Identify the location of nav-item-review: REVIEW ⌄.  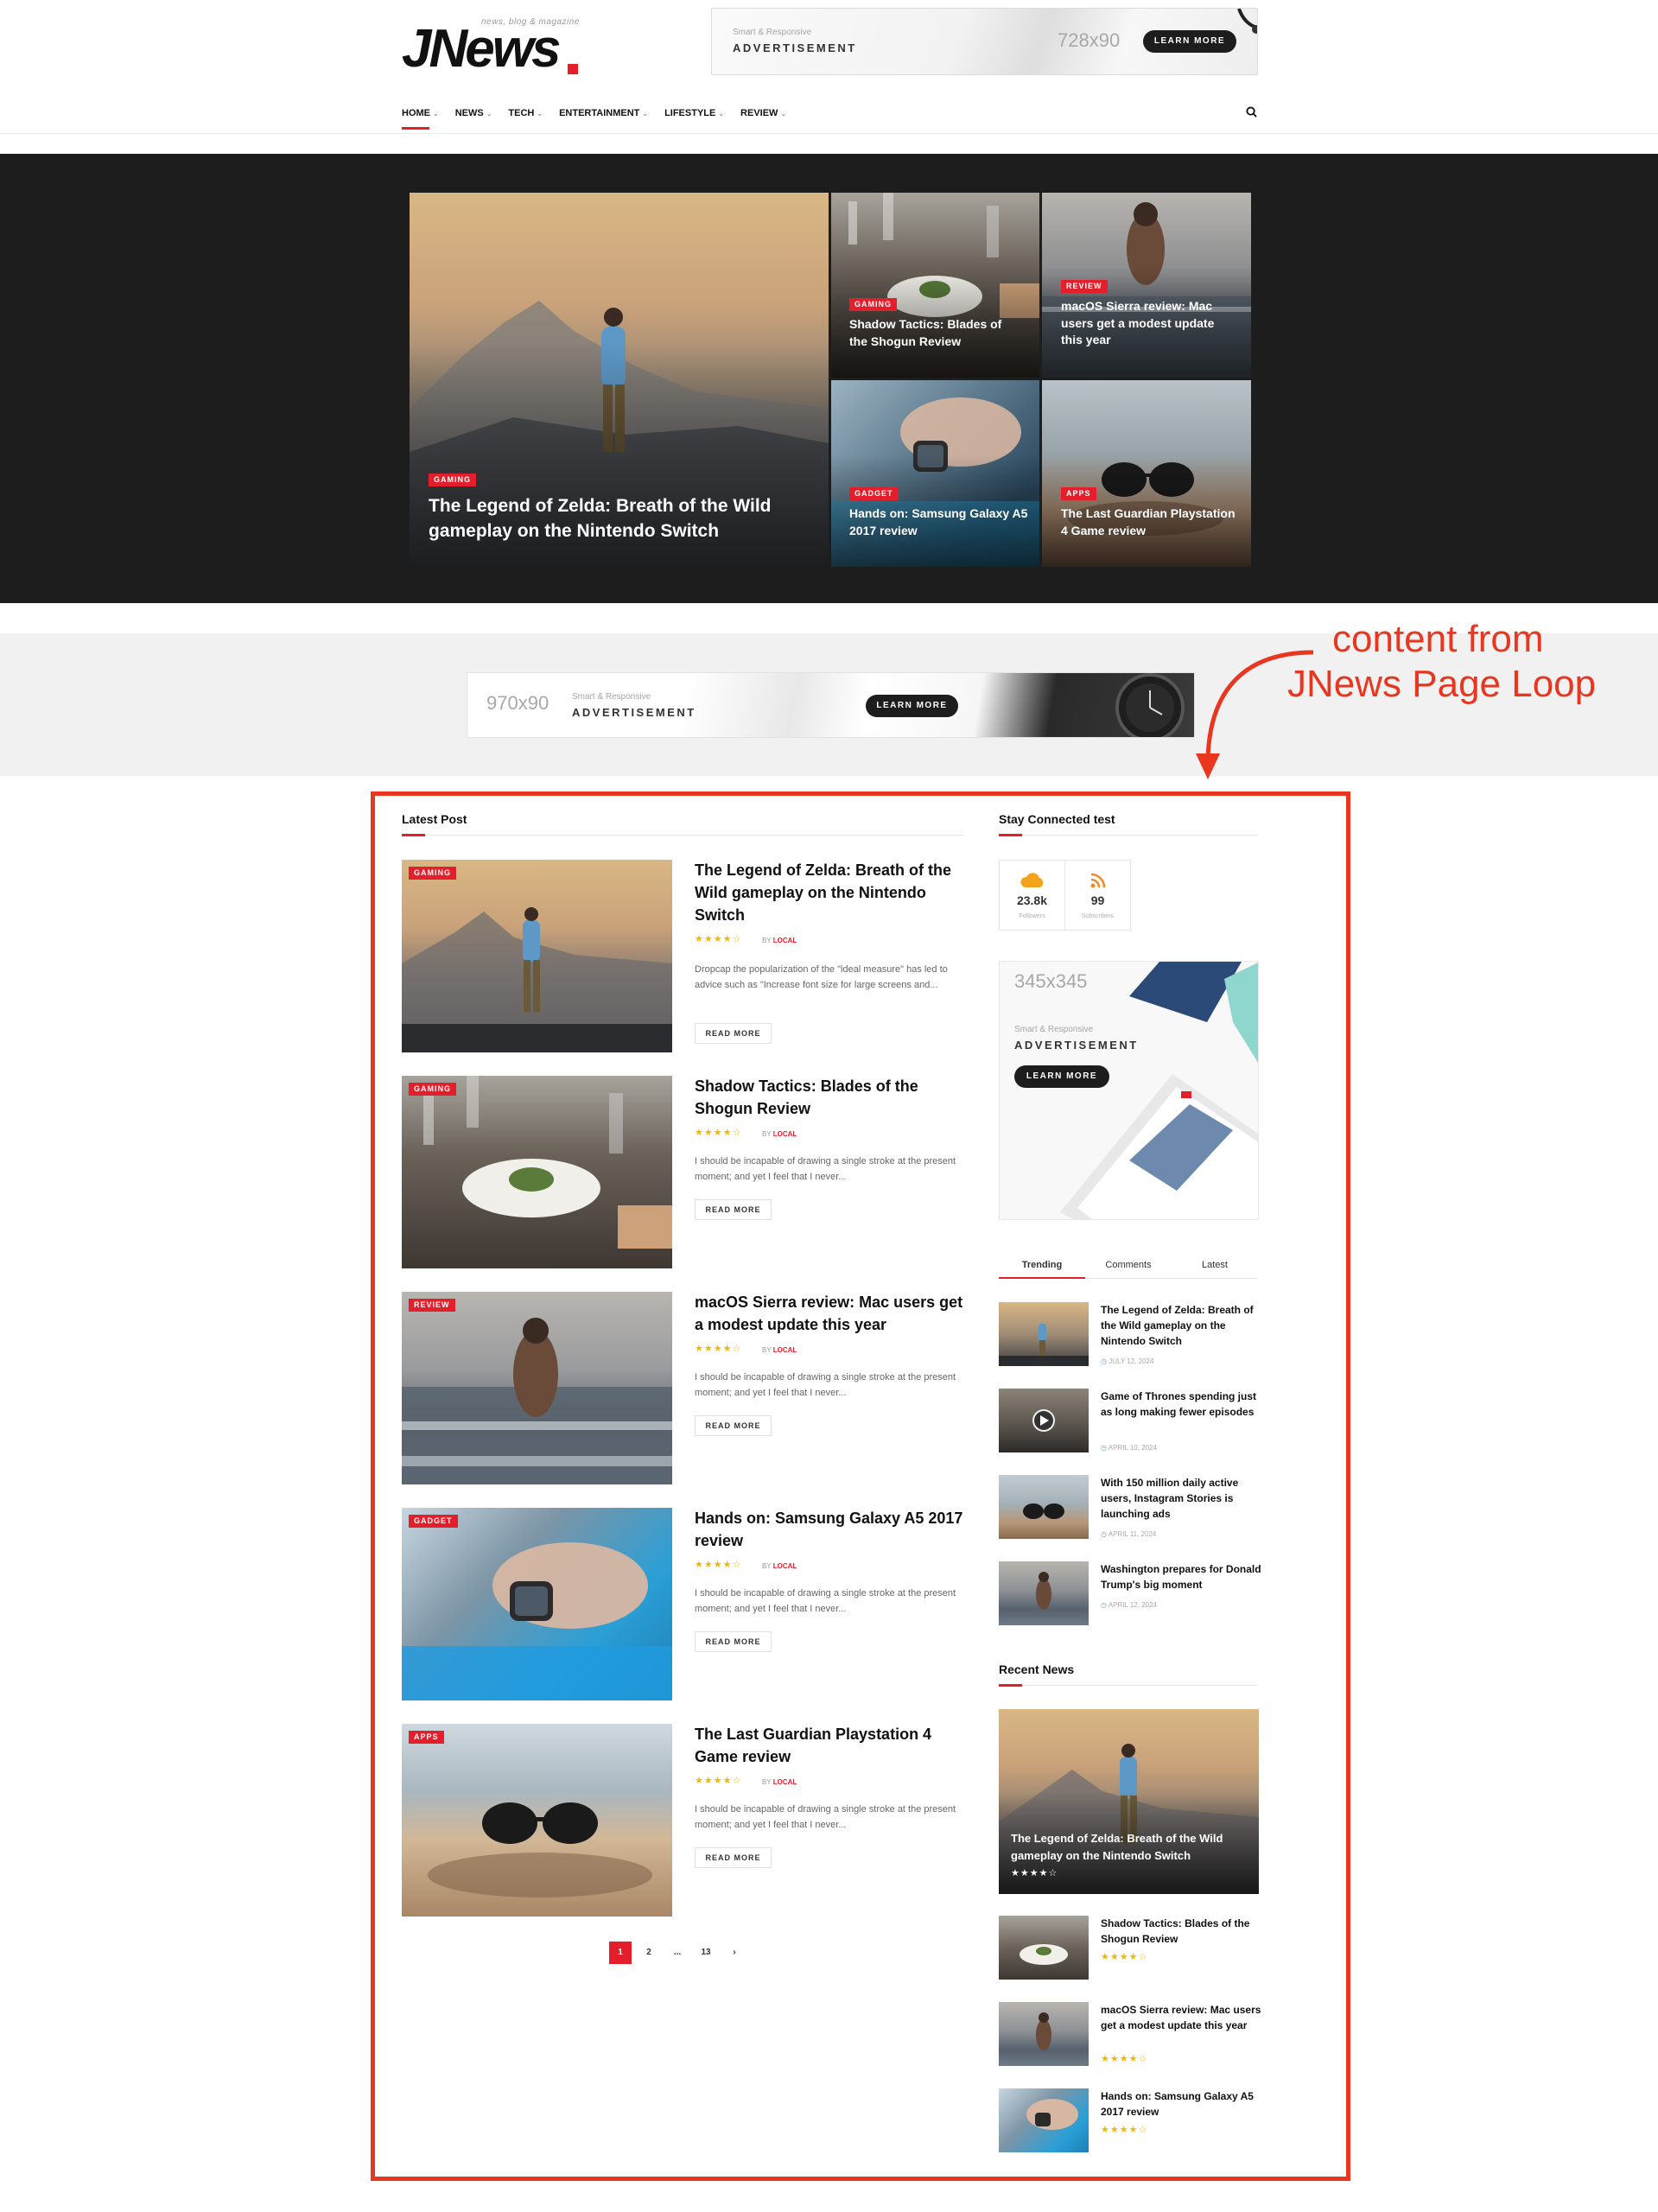
(763, 113).